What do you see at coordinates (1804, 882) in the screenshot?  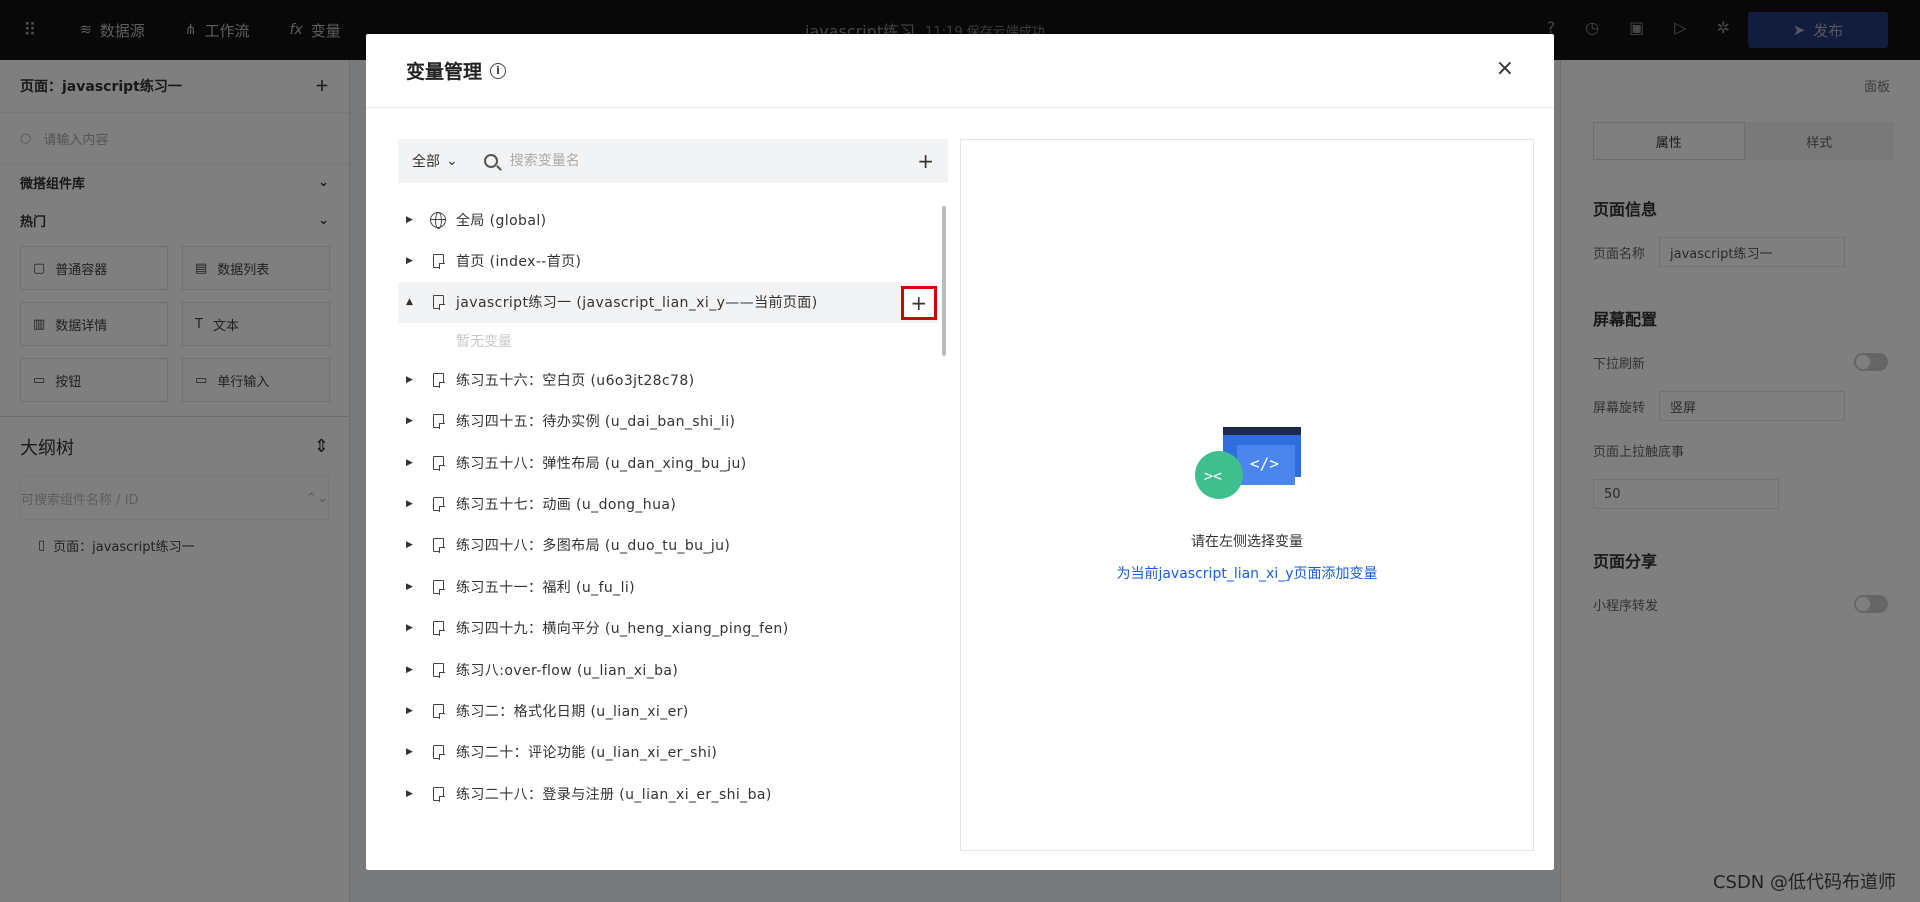 I see `watermark: CSDN @低代码布道师` at bounding box center [1804, 882].